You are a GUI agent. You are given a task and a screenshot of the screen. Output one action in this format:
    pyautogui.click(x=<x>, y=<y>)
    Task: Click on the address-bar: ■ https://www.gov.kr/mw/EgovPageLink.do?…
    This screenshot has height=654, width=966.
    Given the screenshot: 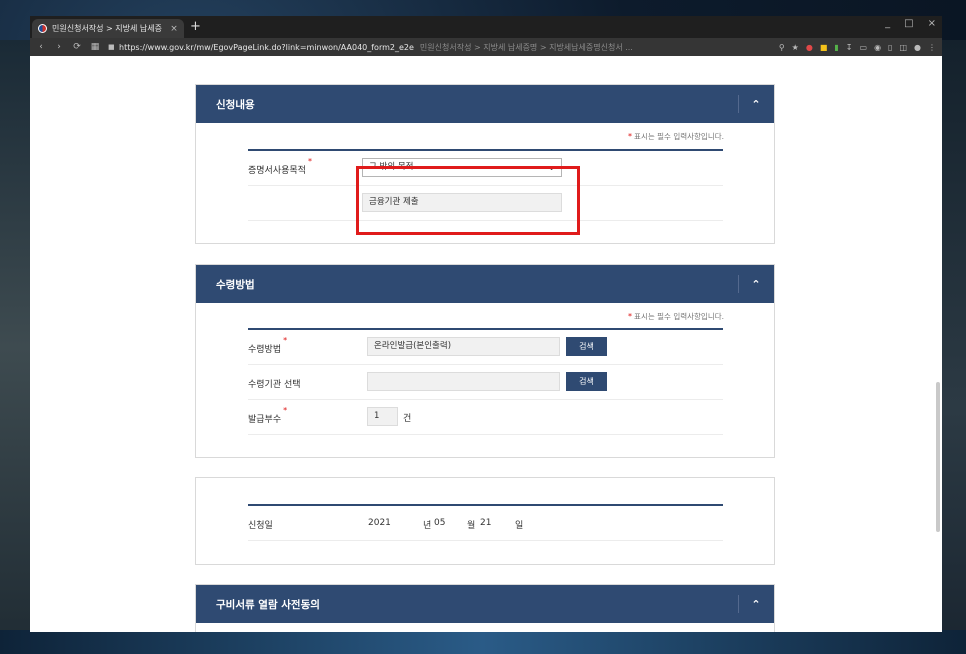 What is the action you would take?
    pyautogui.click(x=428, y=47)
    